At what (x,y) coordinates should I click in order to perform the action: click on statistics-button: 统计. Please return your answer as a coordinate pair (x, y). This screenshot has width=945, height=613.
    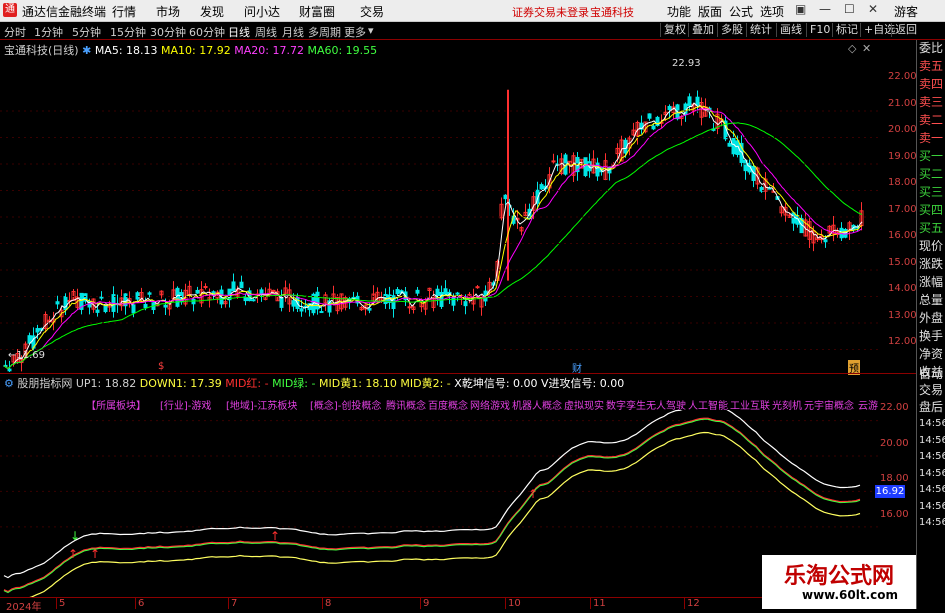
    Looking at the image, I should click on (760, 30).